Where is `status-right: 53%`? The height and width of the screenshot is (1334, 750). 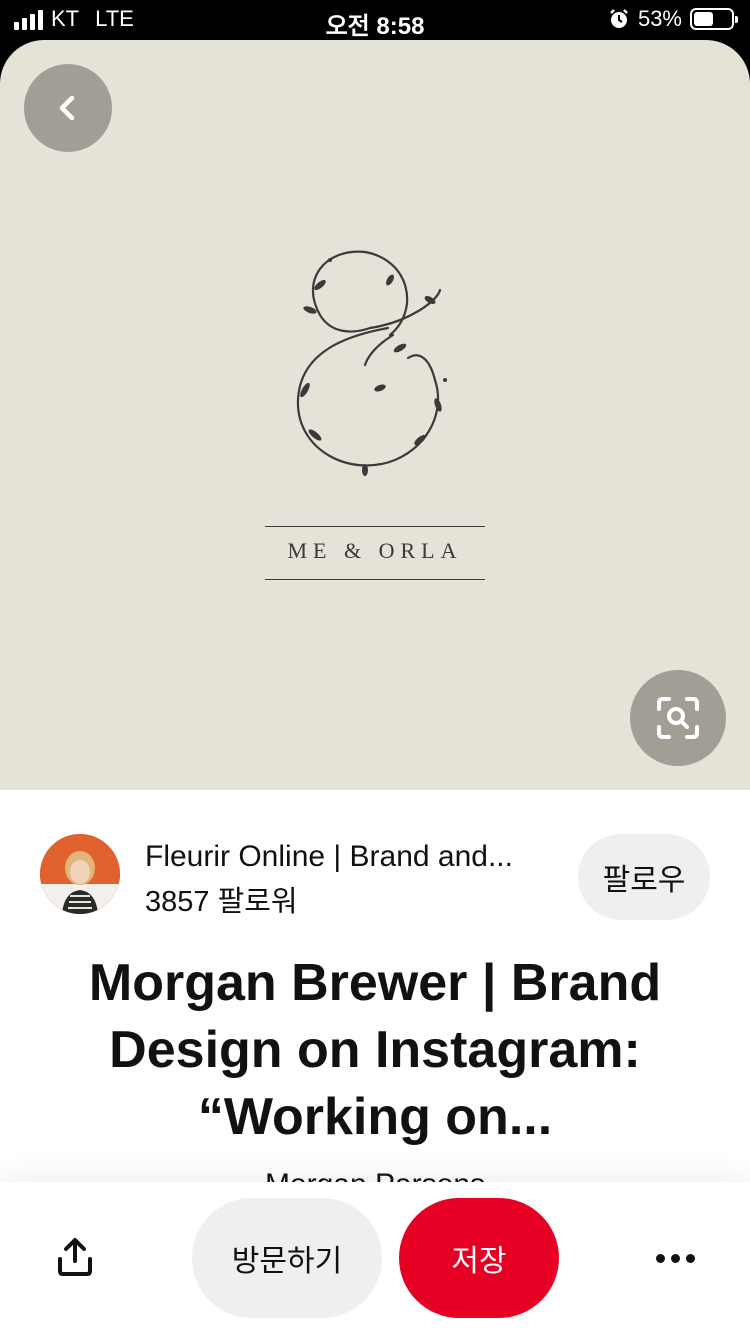 status-right: 53% is located at coordinates (673, 19).